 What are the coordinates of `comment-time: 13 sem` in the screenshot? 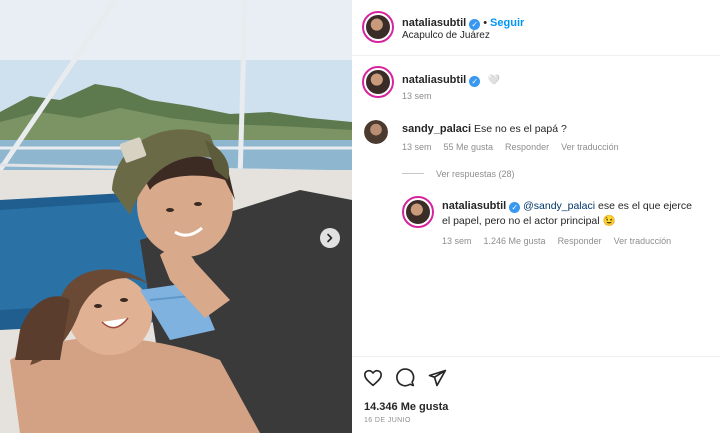 It's located at (417, 147).